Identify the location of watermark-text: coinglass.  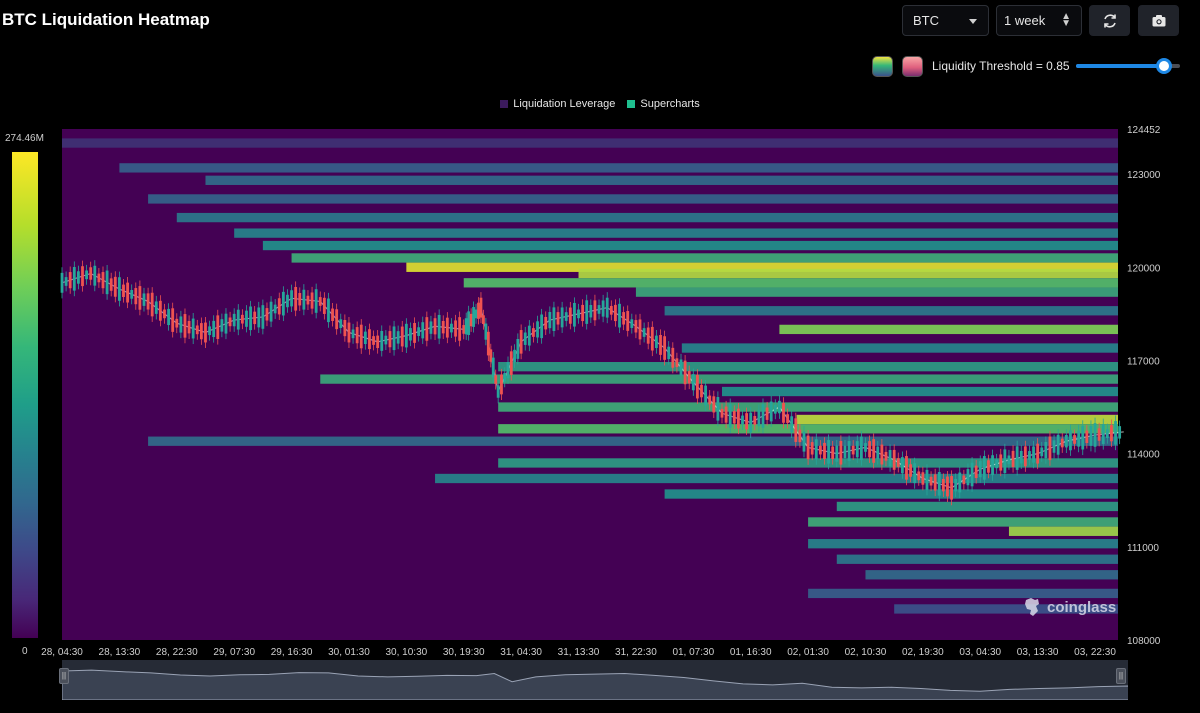
(1082, 607).